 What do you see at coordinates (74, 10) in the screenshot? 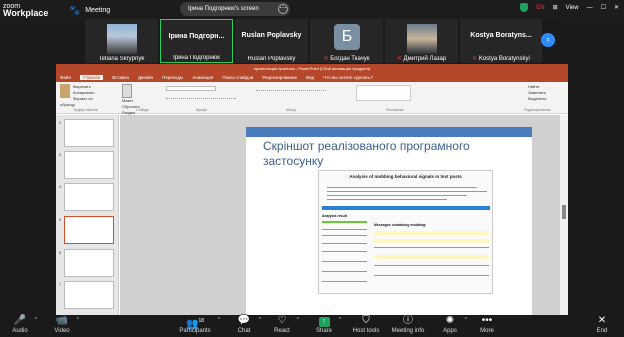
I see `paw-icon: 🐾` at bounding box center [74, 10].